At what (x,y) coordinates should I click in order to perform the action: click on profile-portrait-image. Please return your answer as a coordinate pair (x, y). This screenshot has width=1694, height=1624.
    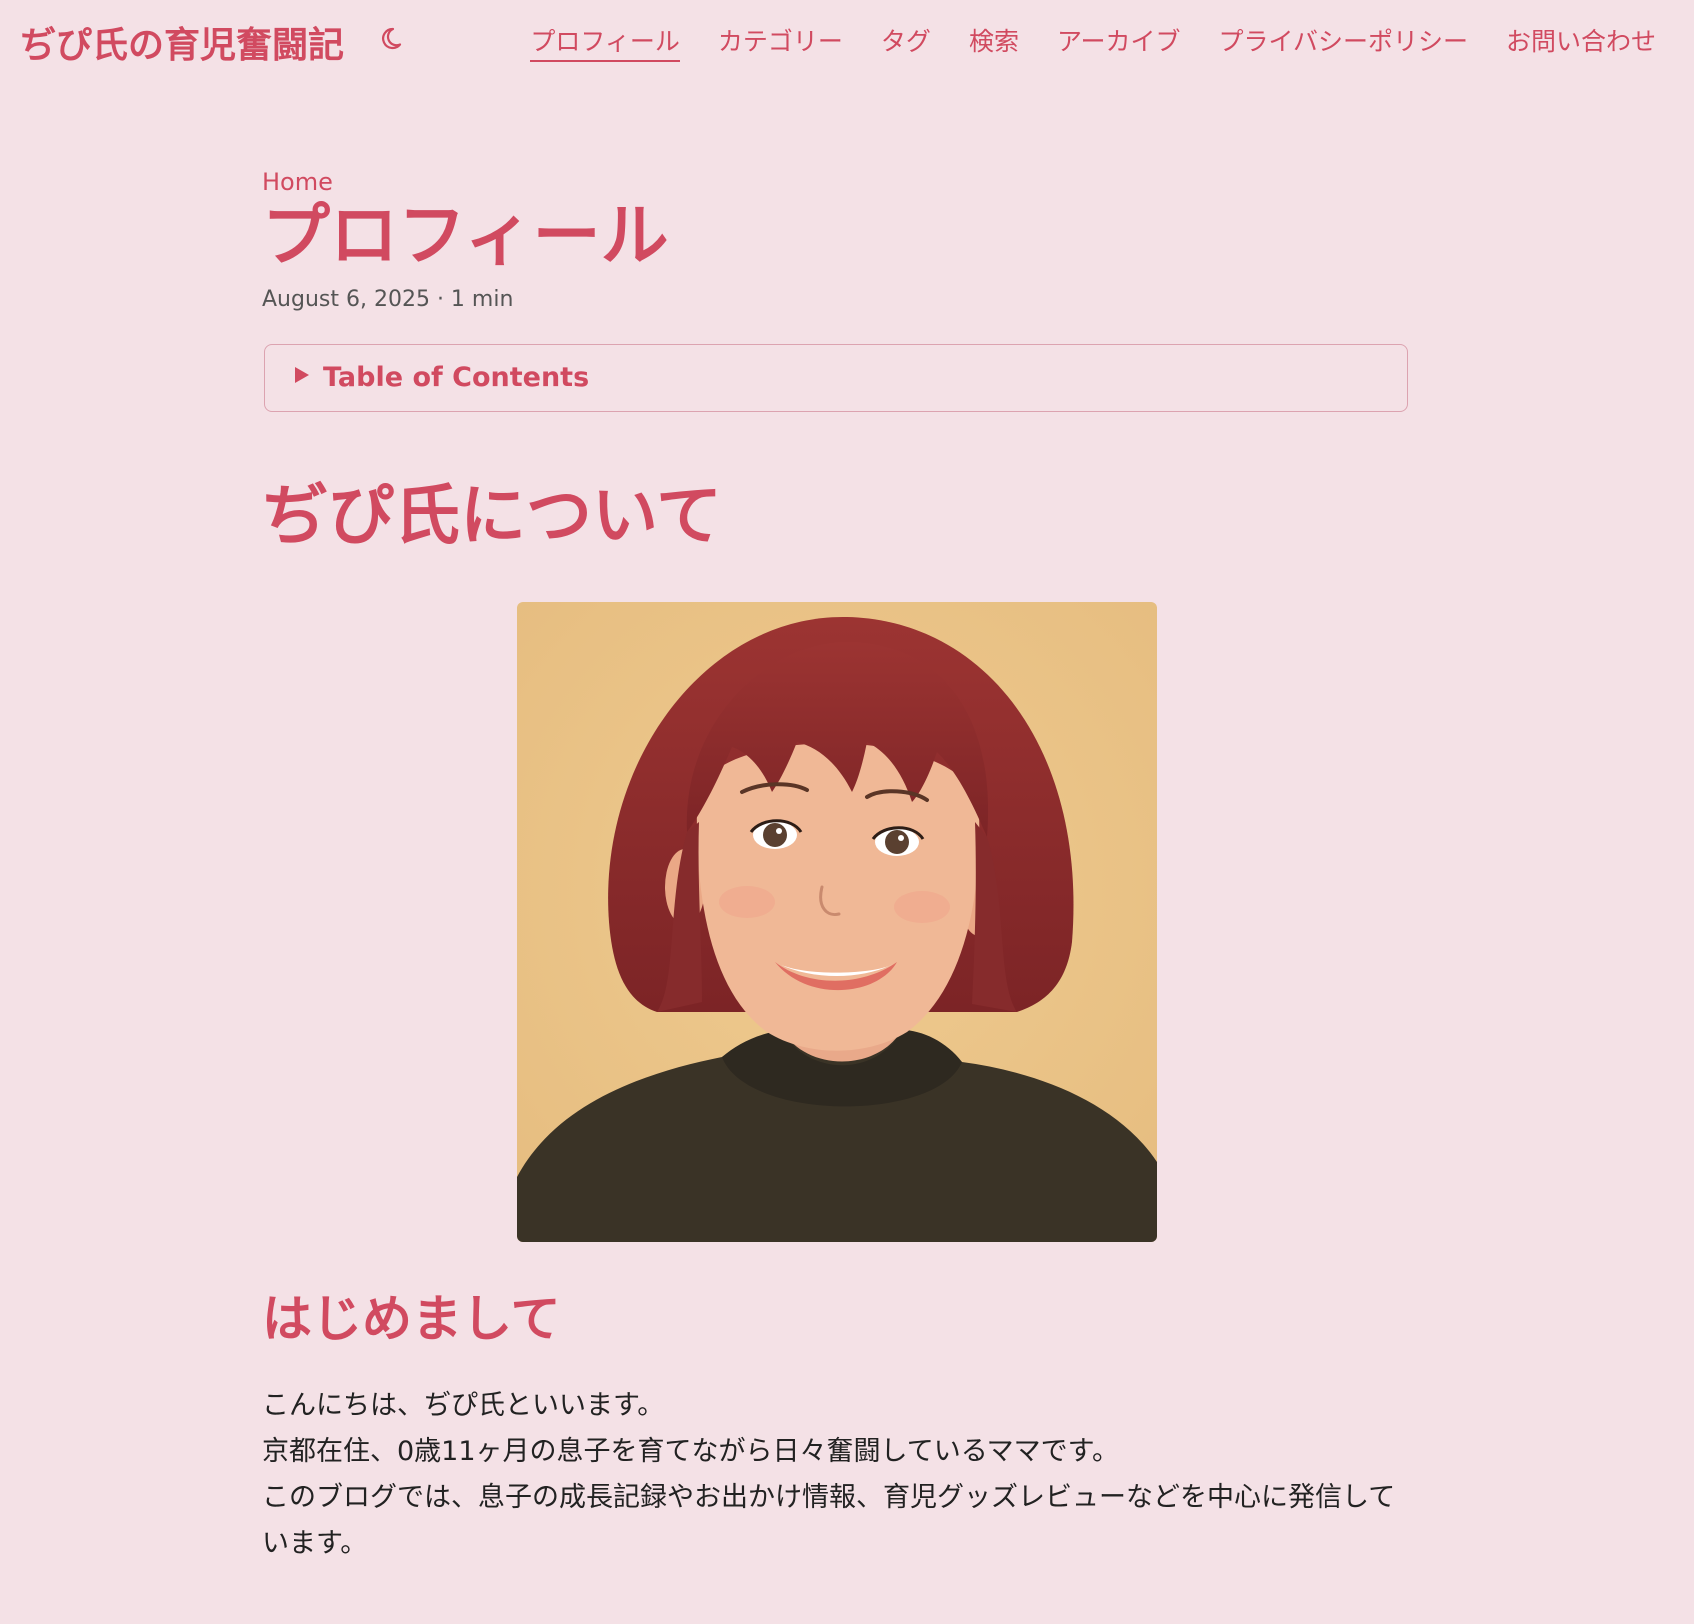
    Looking at the image, I should click on (837, 922).